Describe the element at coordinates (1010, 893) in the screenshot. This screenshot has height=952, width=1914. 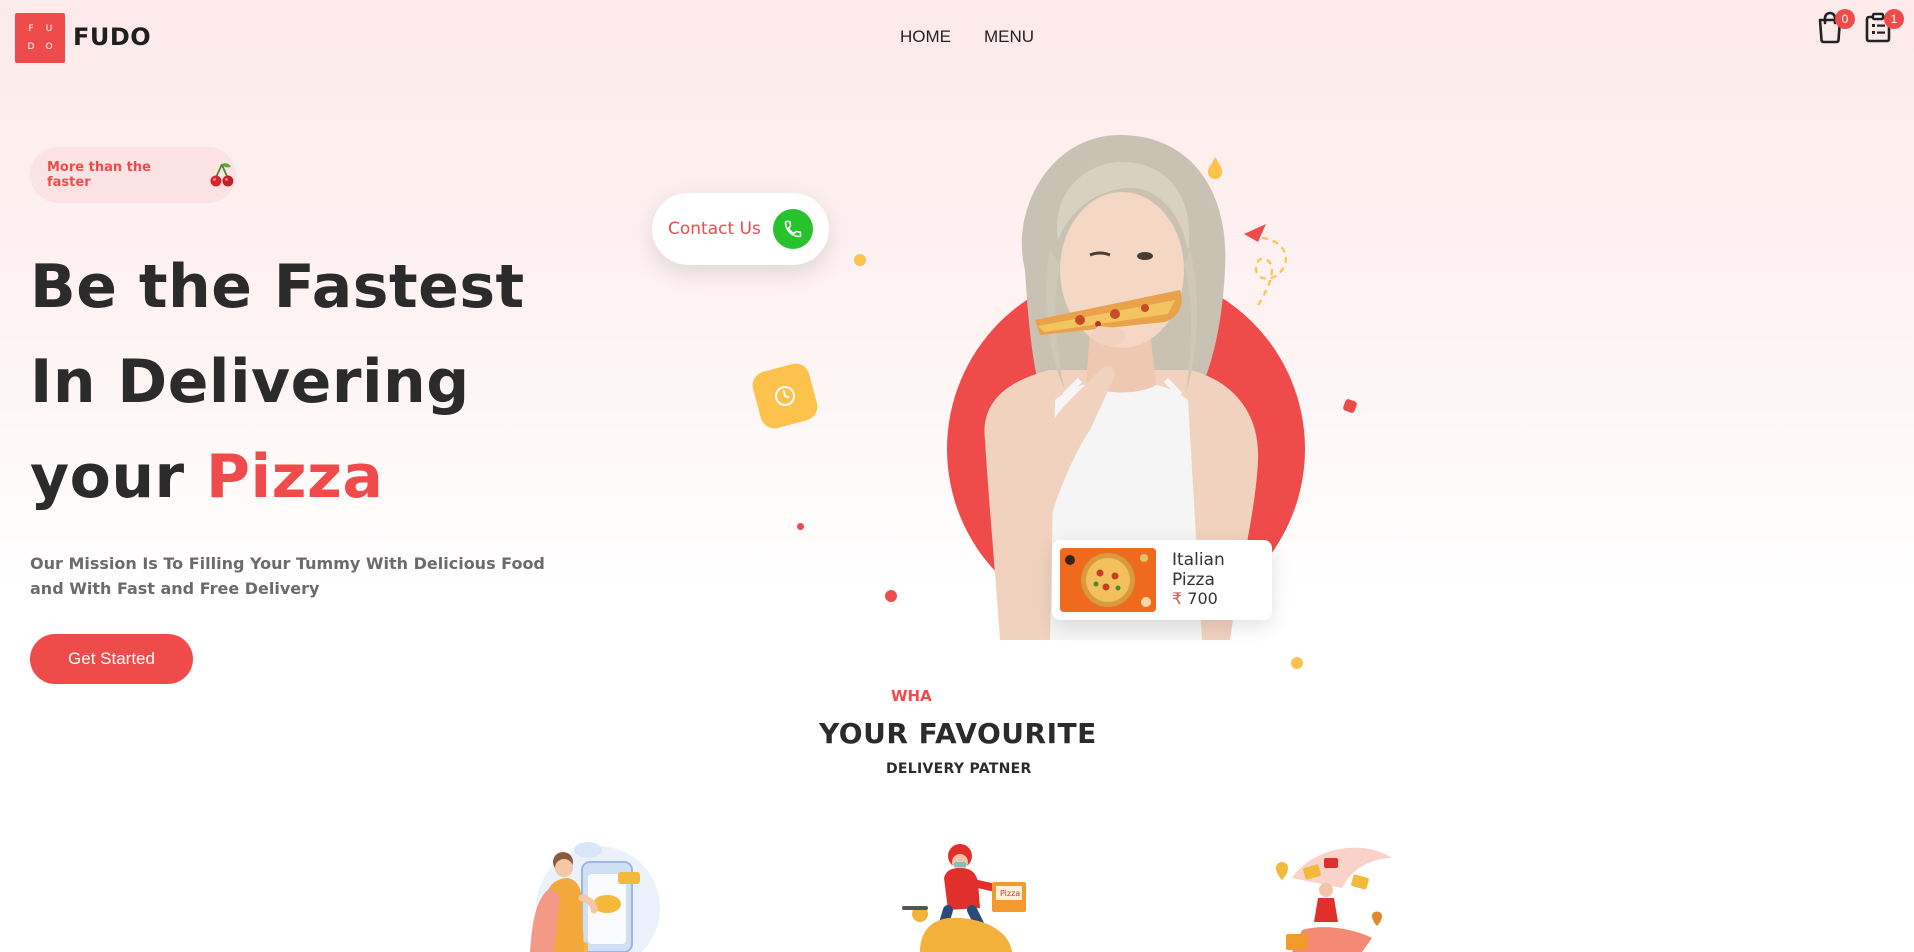
I see `svg-text: Pizza` at that location.